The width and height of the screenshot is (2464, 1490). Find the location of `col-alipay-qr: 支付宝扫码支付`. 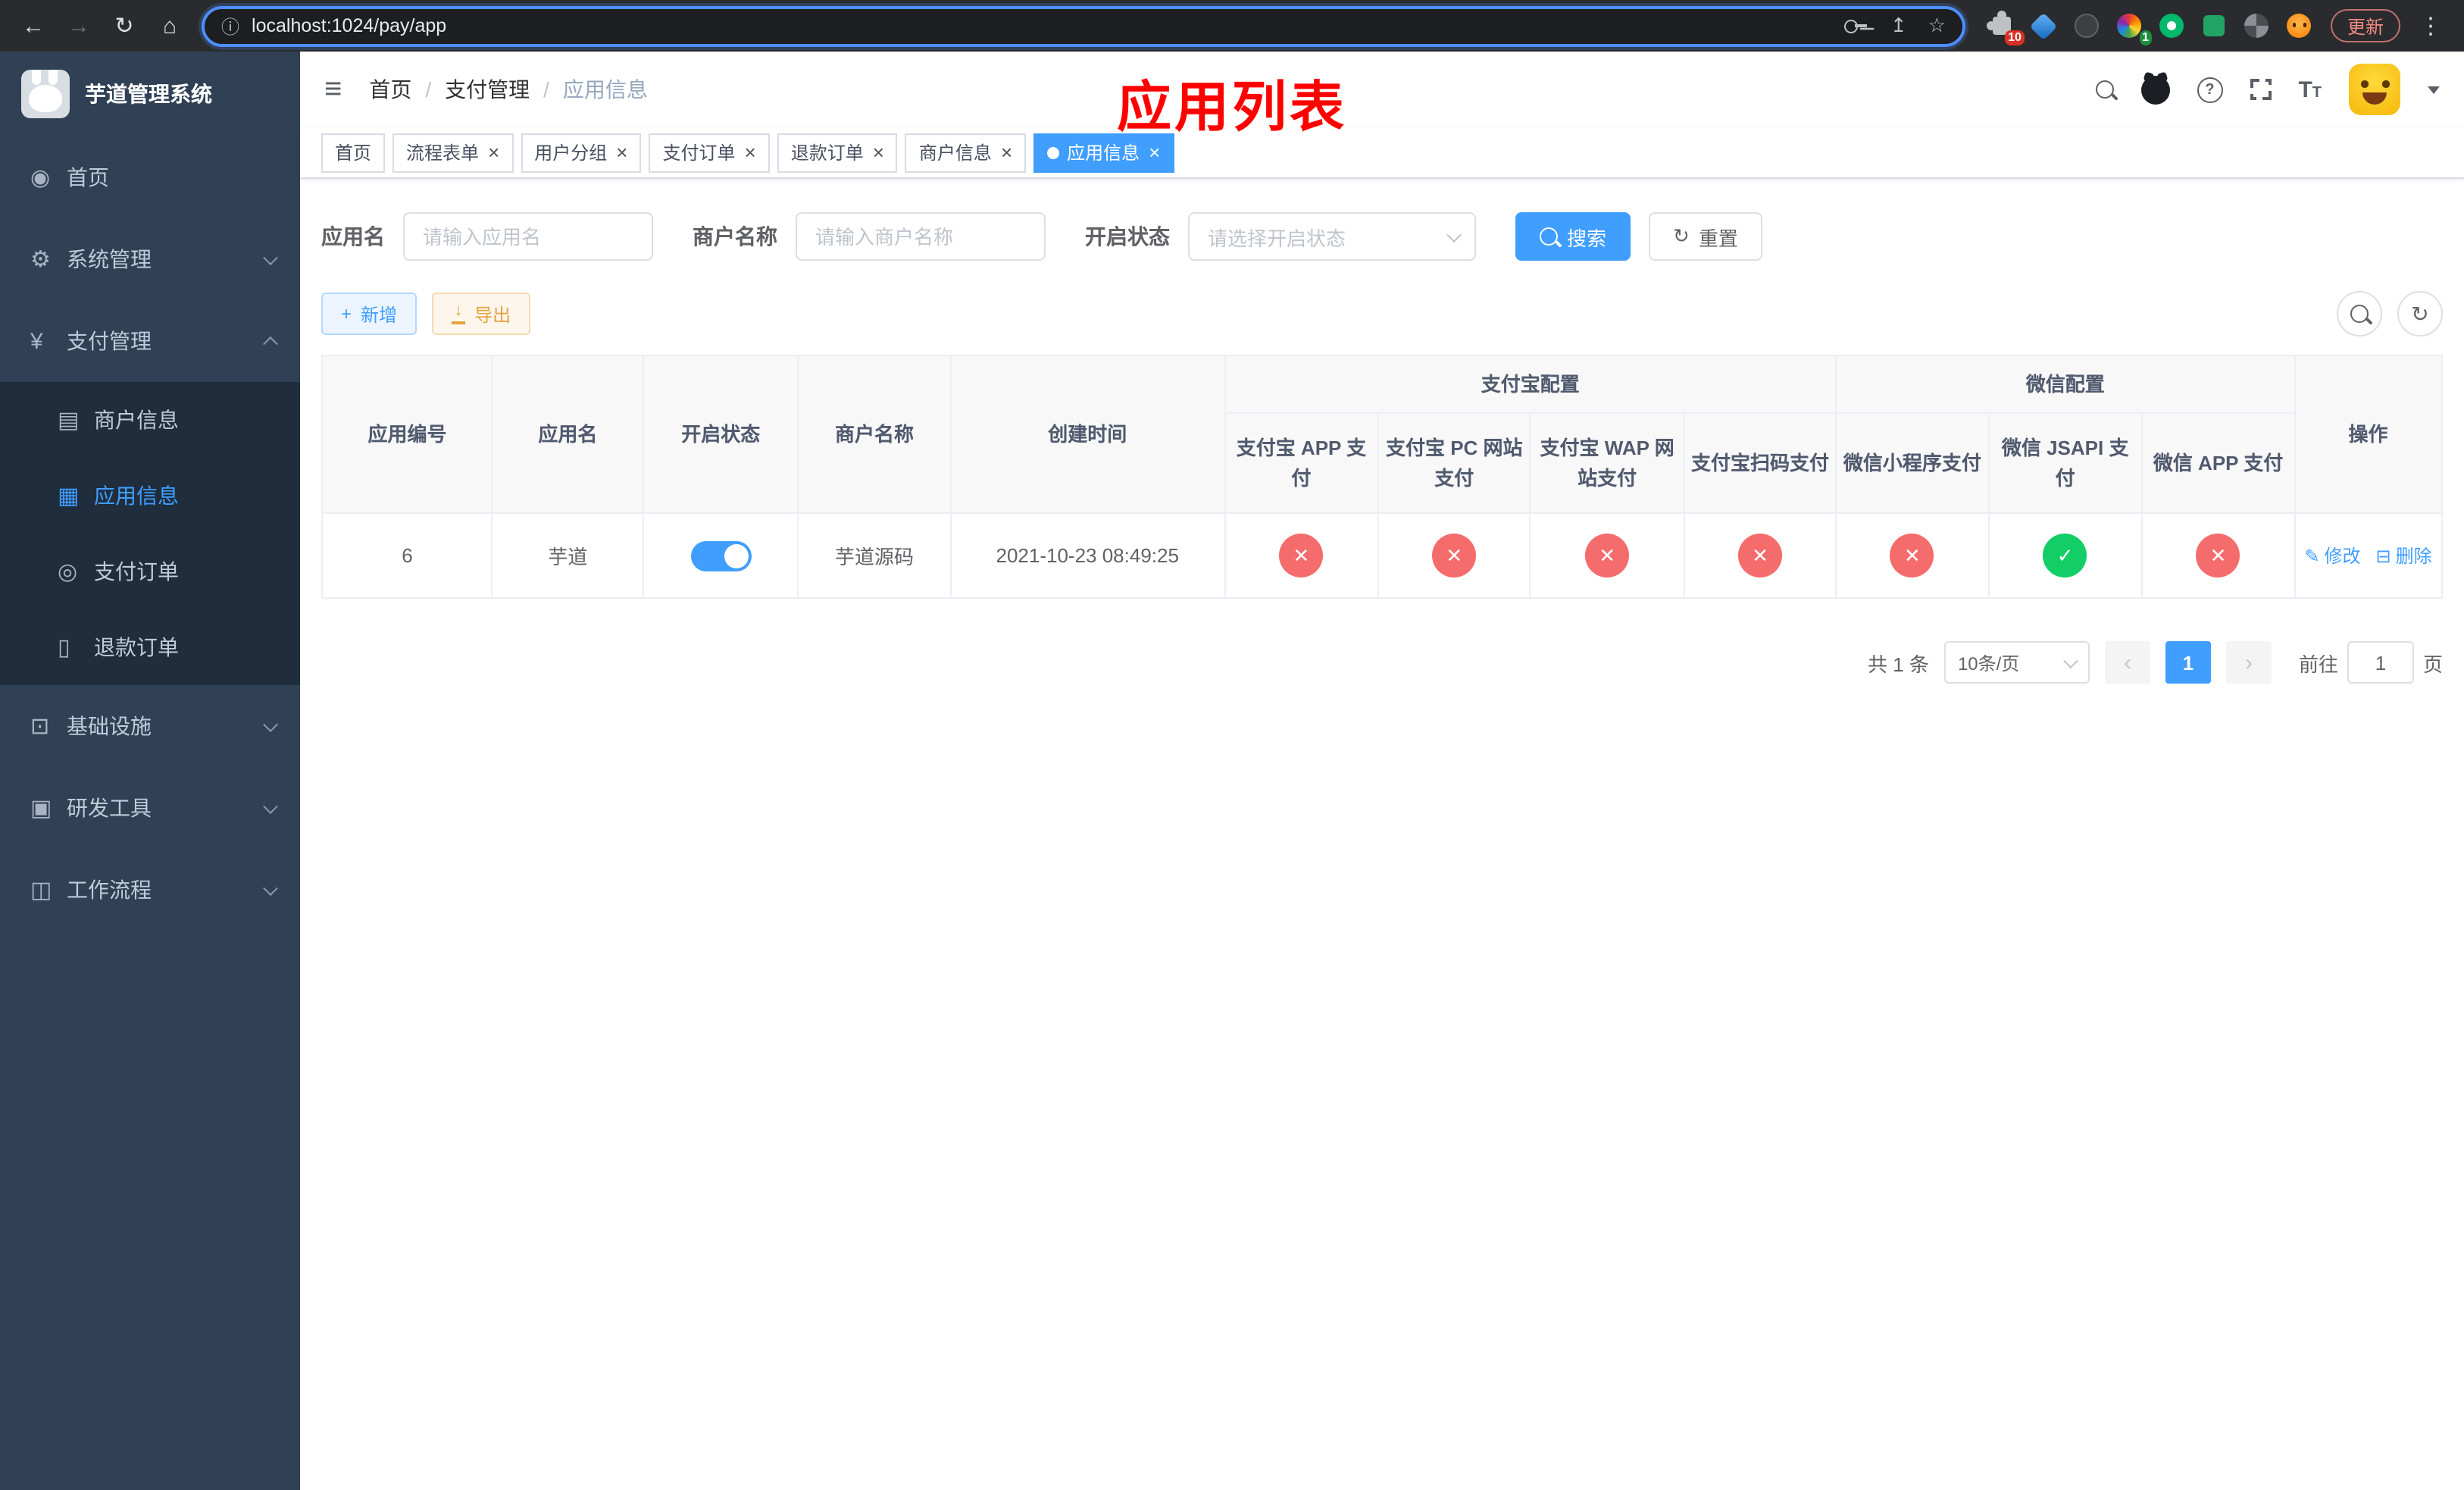

col-alipay-qr: 支付宝扫码支付 is located at coordinates (1760, 463).